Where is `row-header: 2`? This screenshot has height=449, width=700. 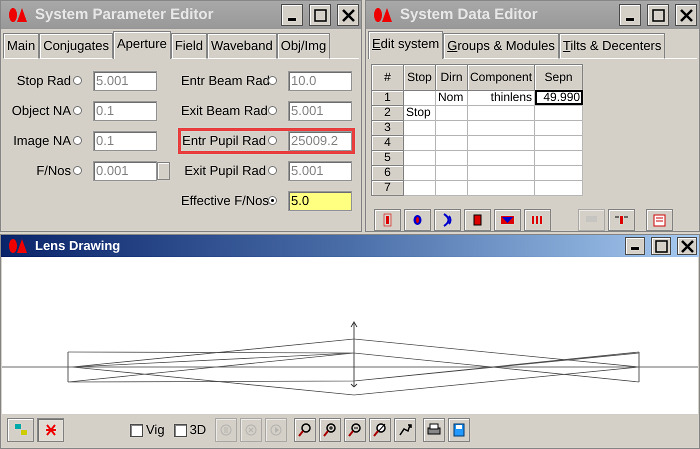 row-header: 2 is located at coordinates (388, 112).